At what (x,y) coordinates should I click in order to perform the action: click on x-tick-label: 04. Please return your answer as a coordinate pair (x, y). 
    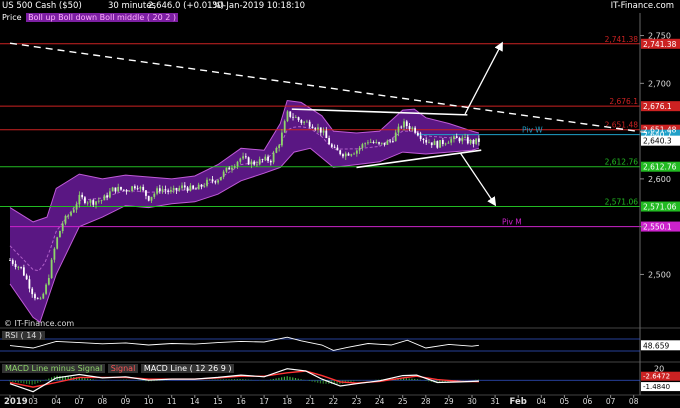
    Looking at the image, I should click on (56, 401).